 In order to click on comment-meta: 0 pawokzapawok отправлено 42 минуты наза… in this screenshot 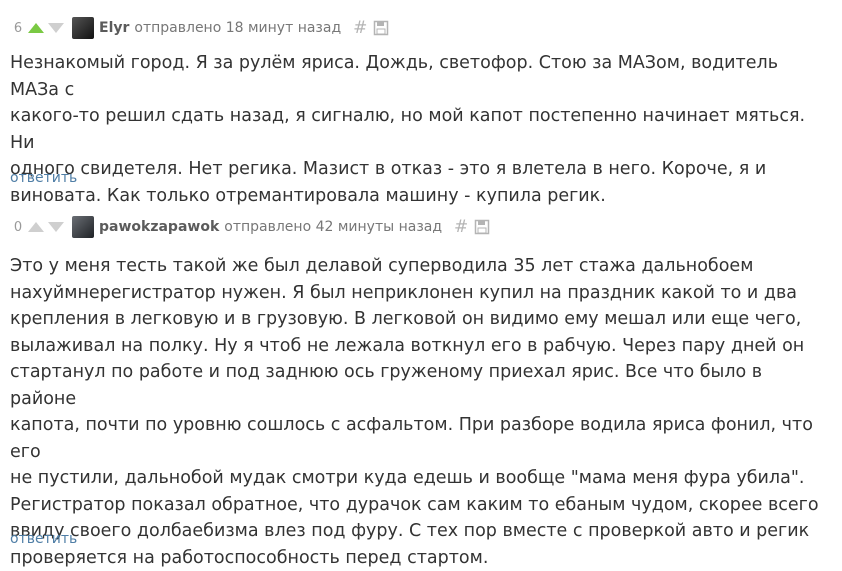, I will do `click(250, 227)`.